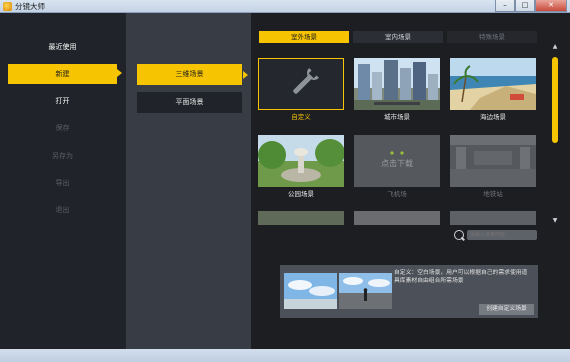 Image resolution: width=570 pixels, height=362 pixels. I want to click on scene-label-subway: 地铁站, so click(493, 194).